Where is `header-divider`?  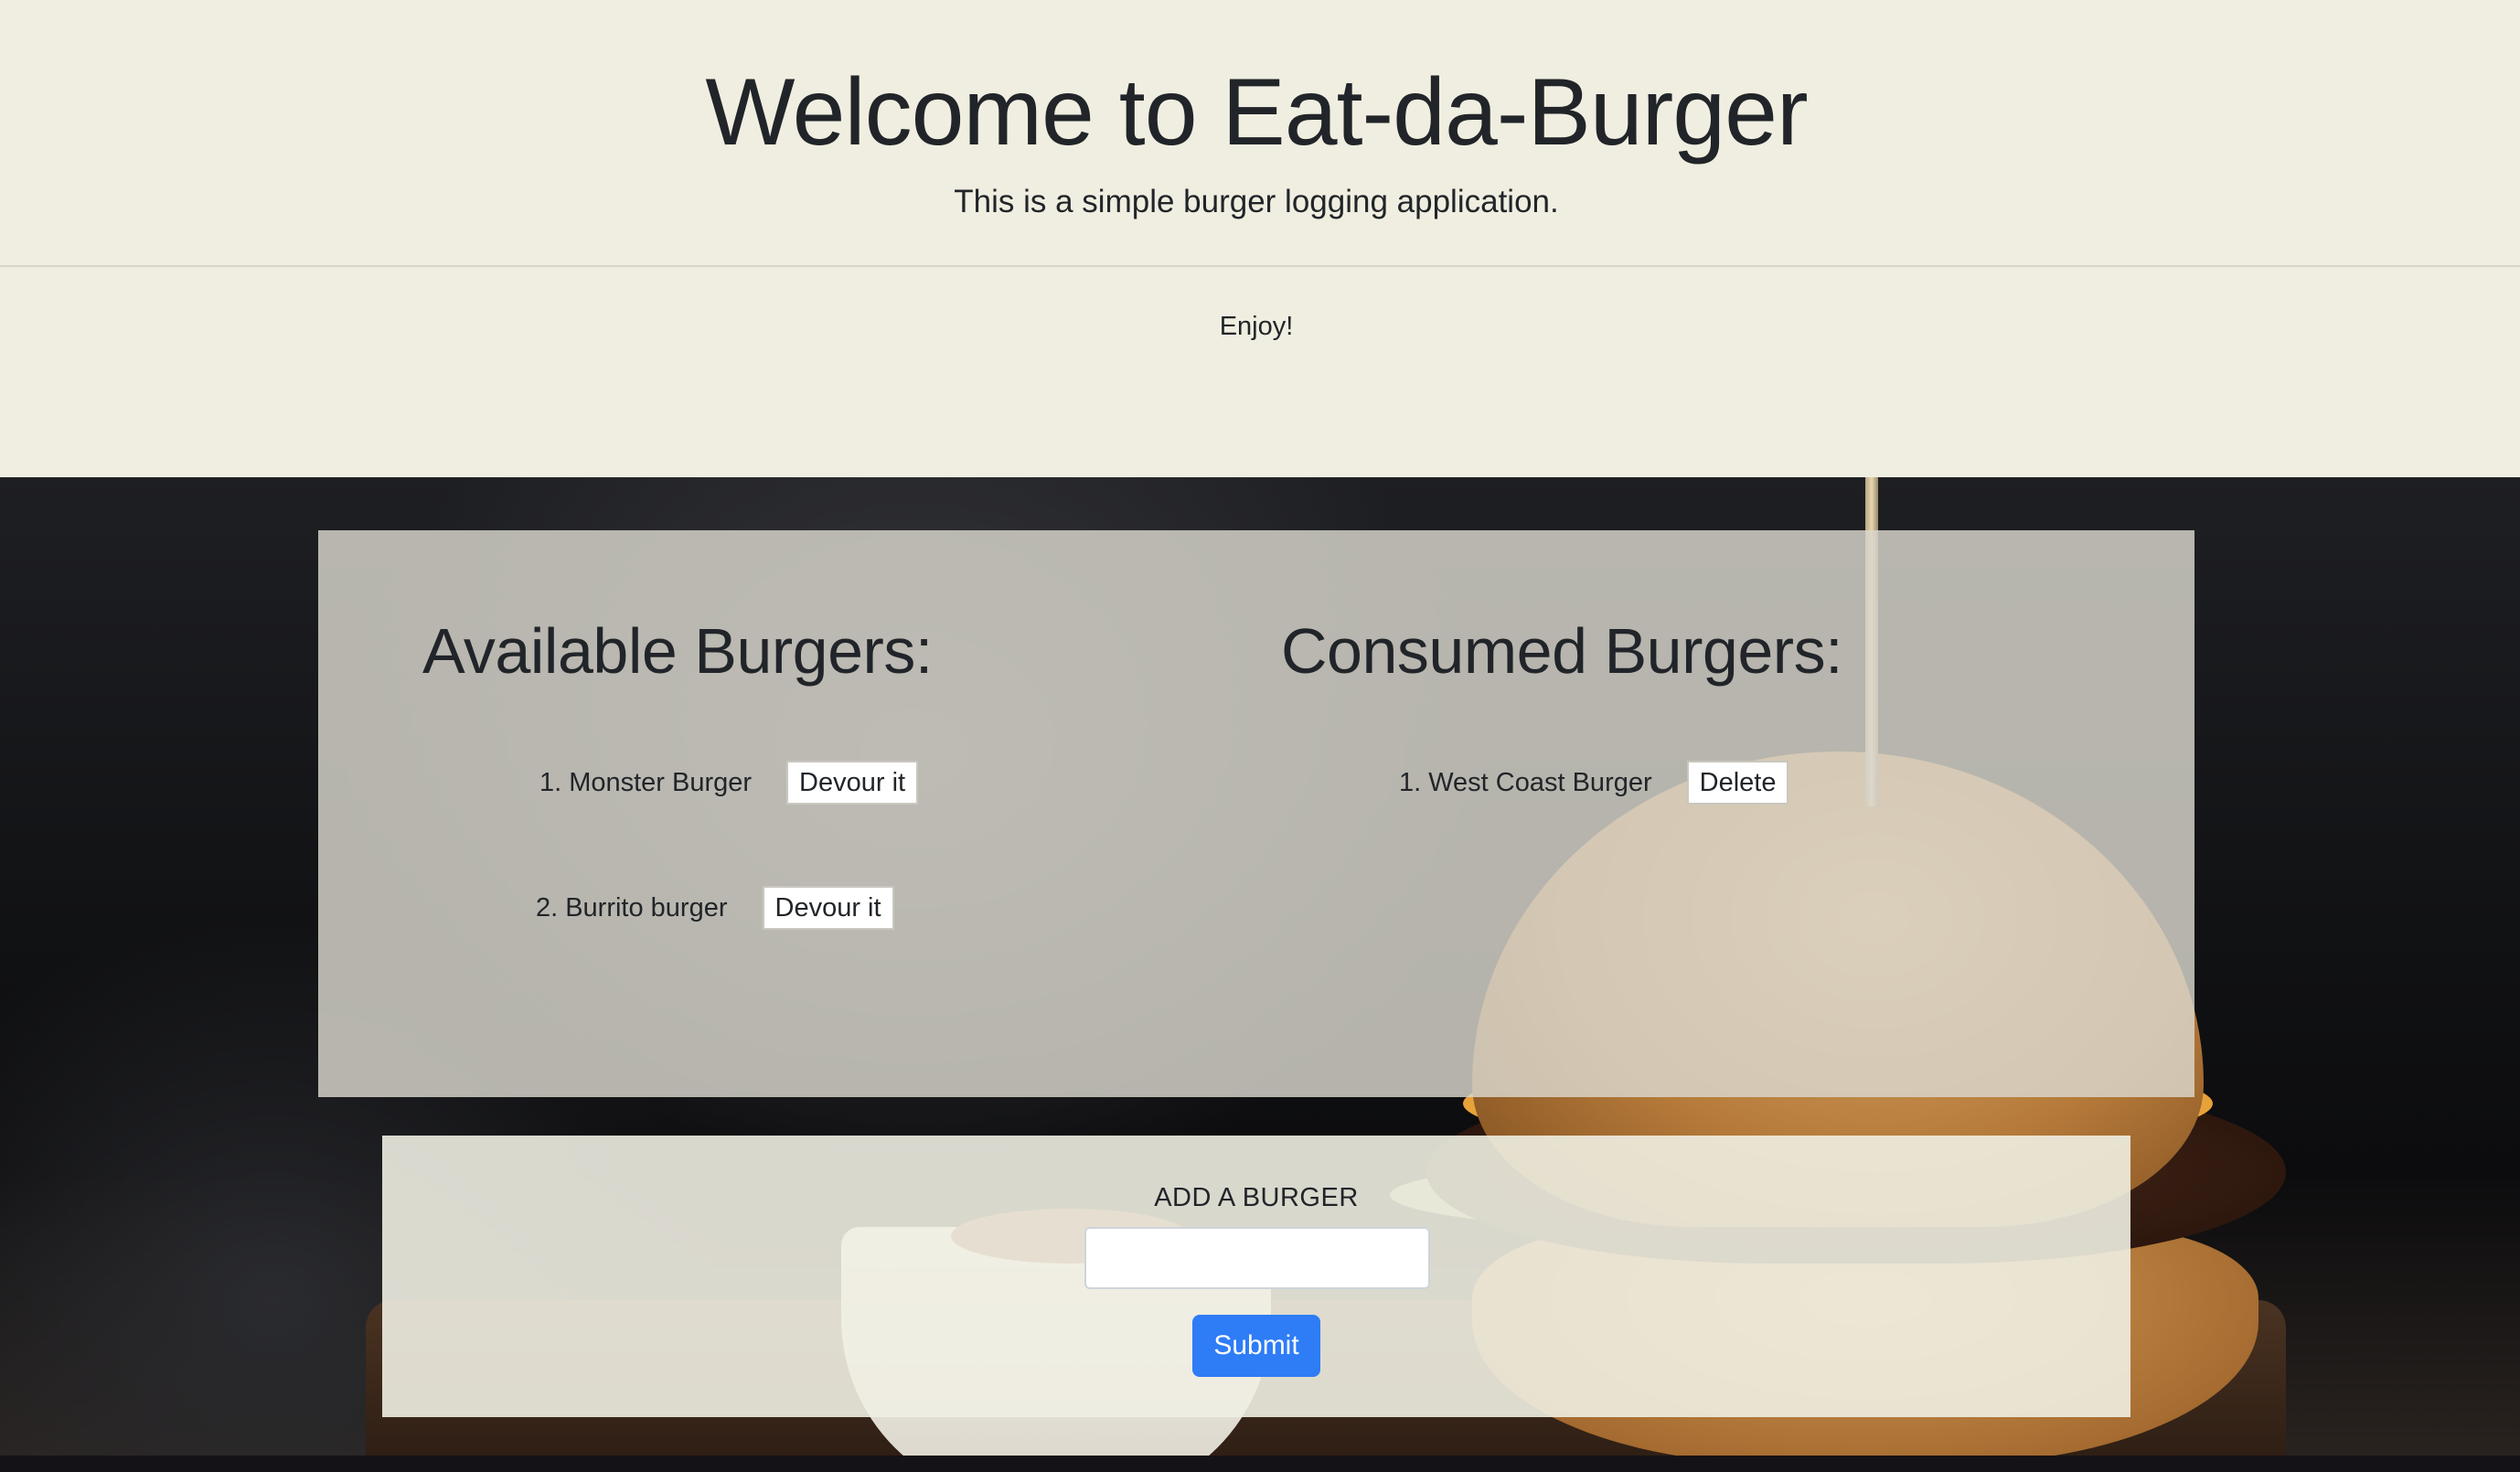 header-divider is located at coordinates (1260, 266).